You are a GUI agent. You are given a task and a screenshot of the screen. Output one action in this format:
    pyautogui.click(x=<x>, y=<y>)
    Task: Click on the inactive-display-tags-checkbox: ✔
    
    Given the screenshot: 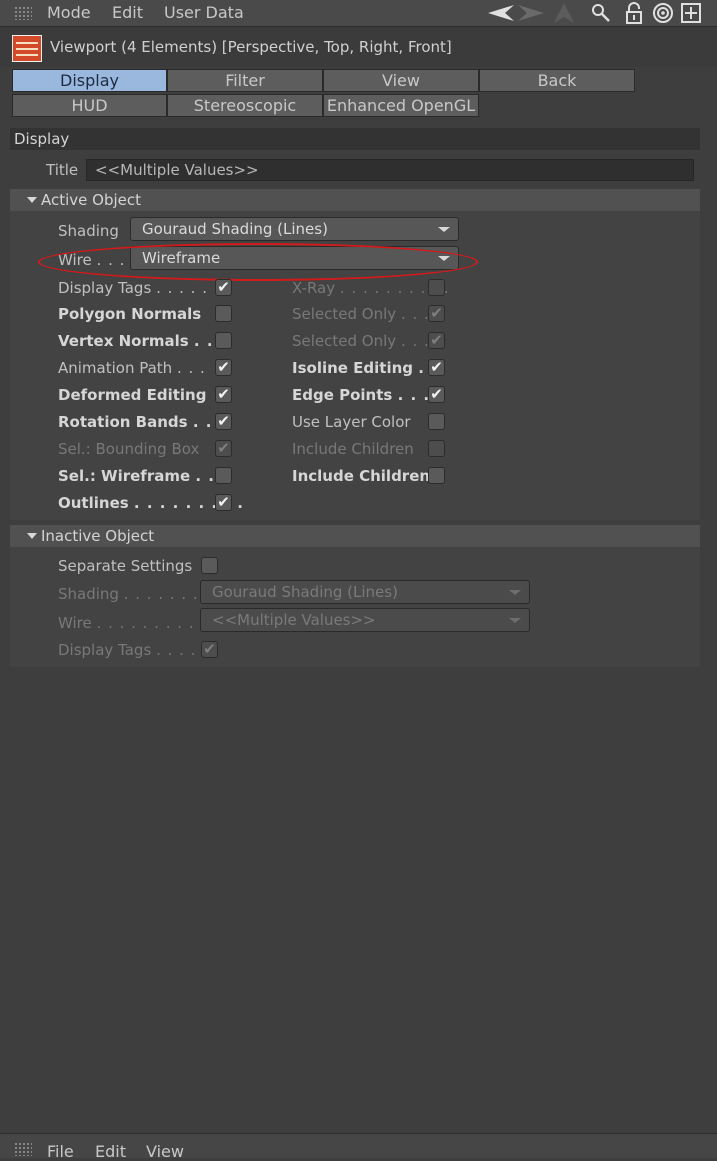 What is the action you would take?
    pyautogui.click(x=209, y=649)
    